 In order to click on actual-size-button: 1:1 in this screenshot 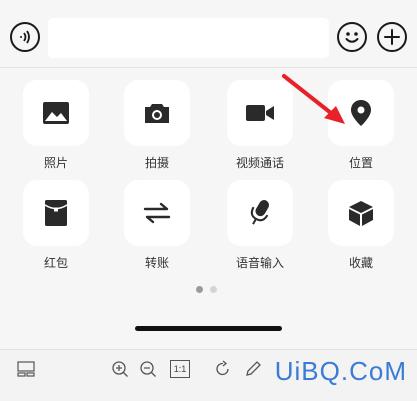, I will do `click(180, 369)`.